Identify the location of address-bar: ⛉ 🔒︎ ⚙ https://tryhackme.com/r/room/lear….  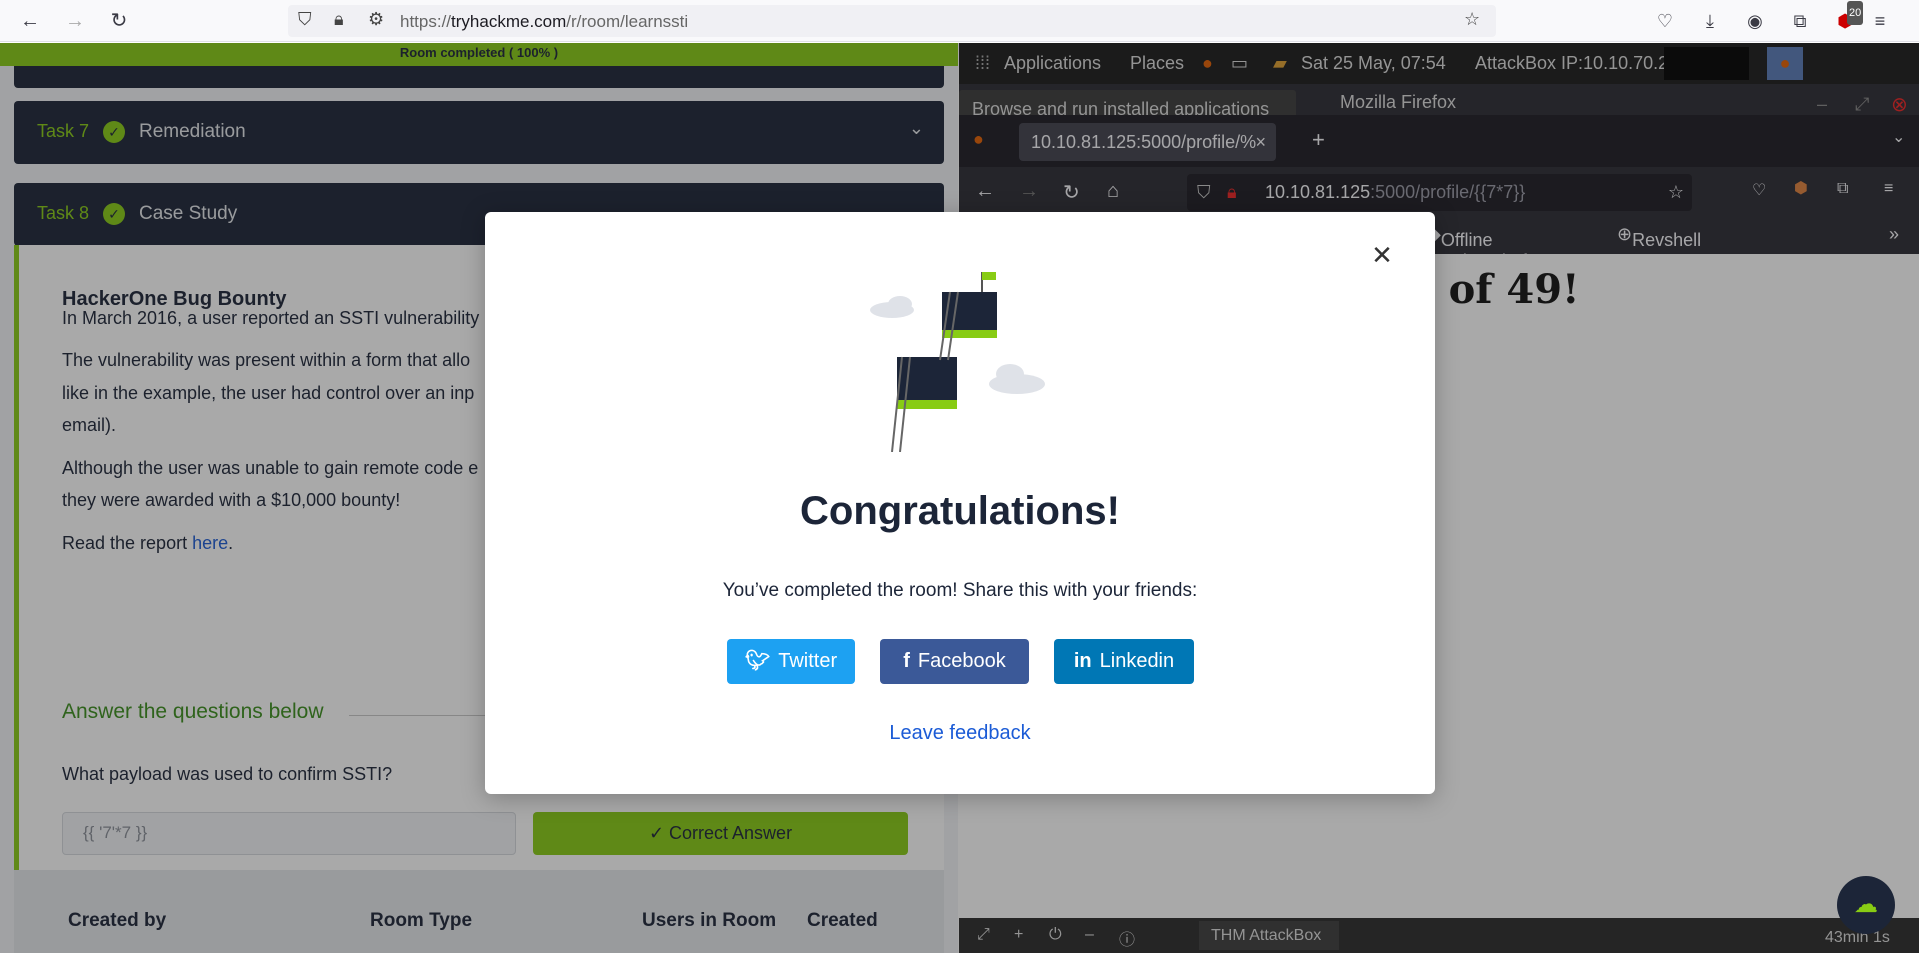
(892, 21).